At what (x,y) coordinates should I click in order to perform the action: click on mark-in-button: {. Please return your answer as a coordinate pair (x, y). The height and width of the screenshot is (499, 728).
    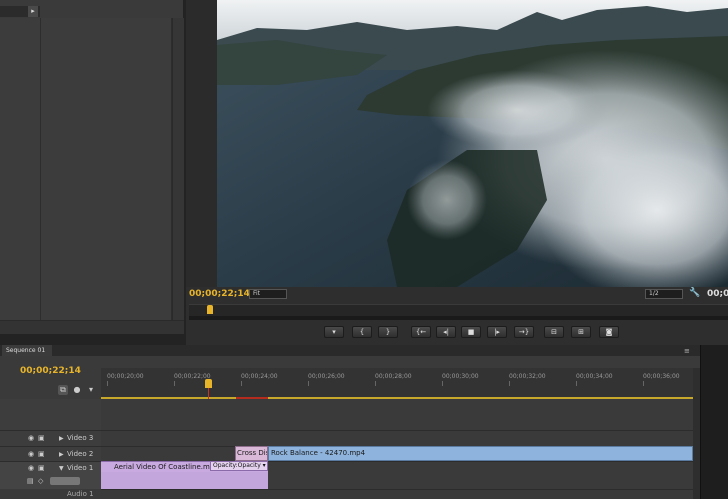
    Looking at the image, I should click on (362, 332).